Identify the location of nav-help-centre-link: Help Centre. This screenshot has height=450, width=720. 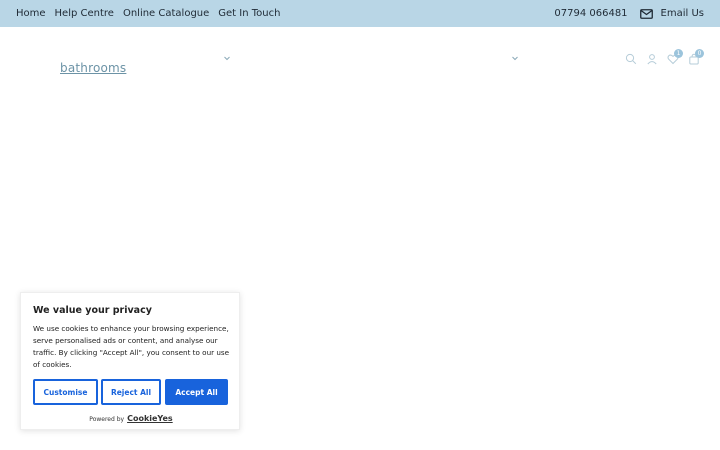
(84, 13).